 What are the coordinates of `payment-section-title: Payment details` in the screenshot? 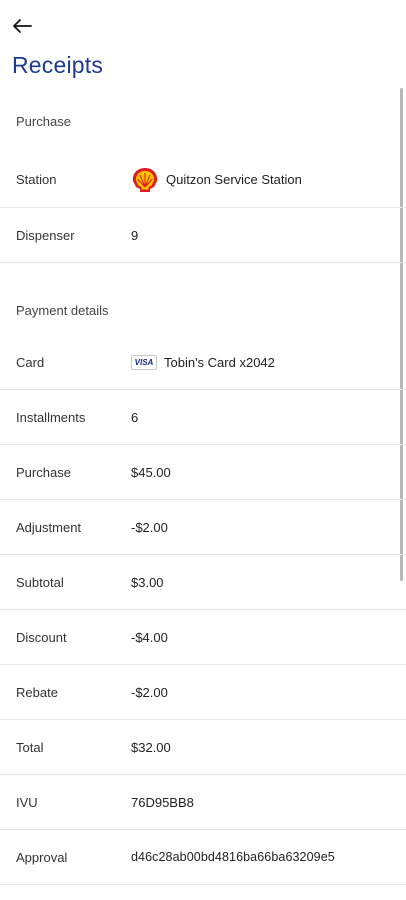 It's located at (62, 310).